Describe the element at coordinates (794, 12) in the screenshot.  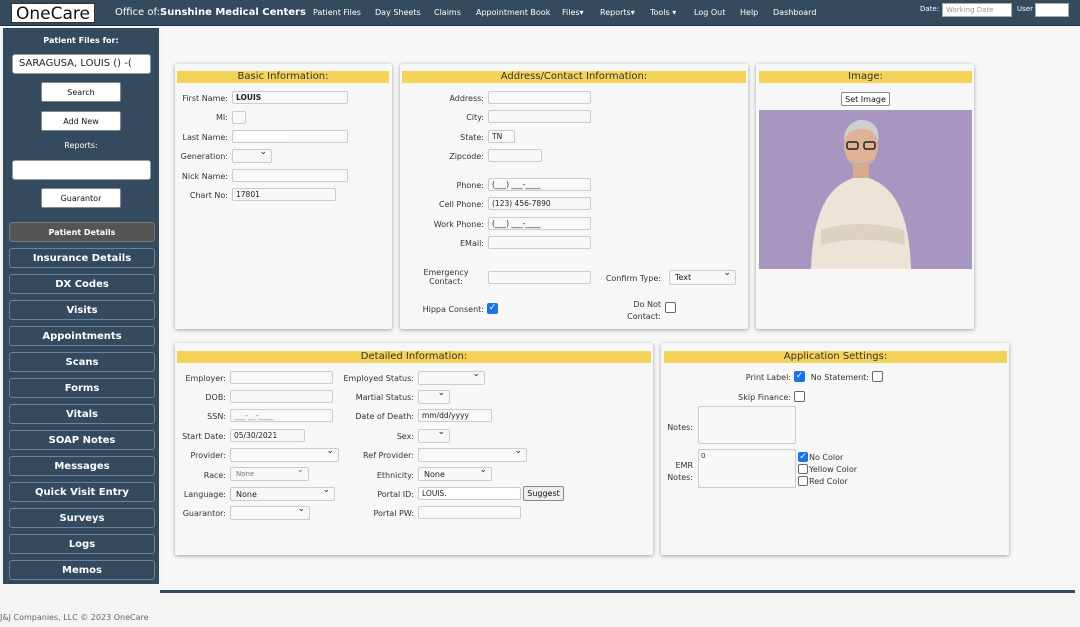
I see `nav-dashboard: Dashboard` at that location.